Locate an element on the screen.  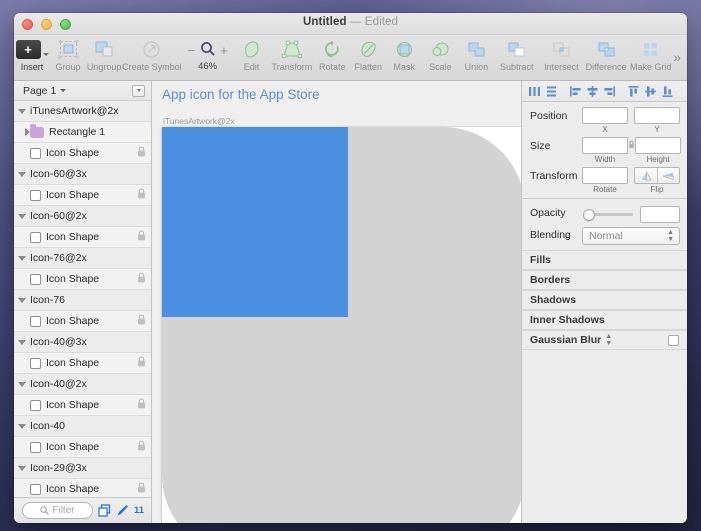
section-fills: Fills is located at coordinates (604, 260).